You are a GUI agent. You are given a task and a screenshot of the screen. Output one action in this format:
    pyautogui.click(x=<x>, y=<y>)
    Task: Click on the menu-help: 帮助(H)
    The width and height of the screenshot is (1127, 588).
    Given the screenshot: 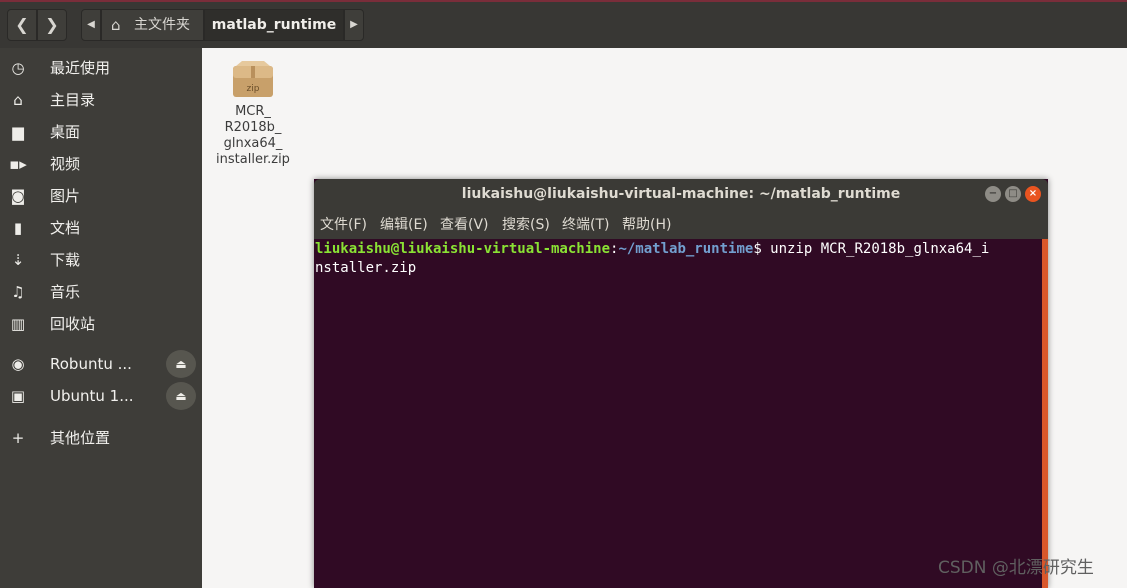 What is the action you would take?
    pyautogui.click(x=646, y=225)
    